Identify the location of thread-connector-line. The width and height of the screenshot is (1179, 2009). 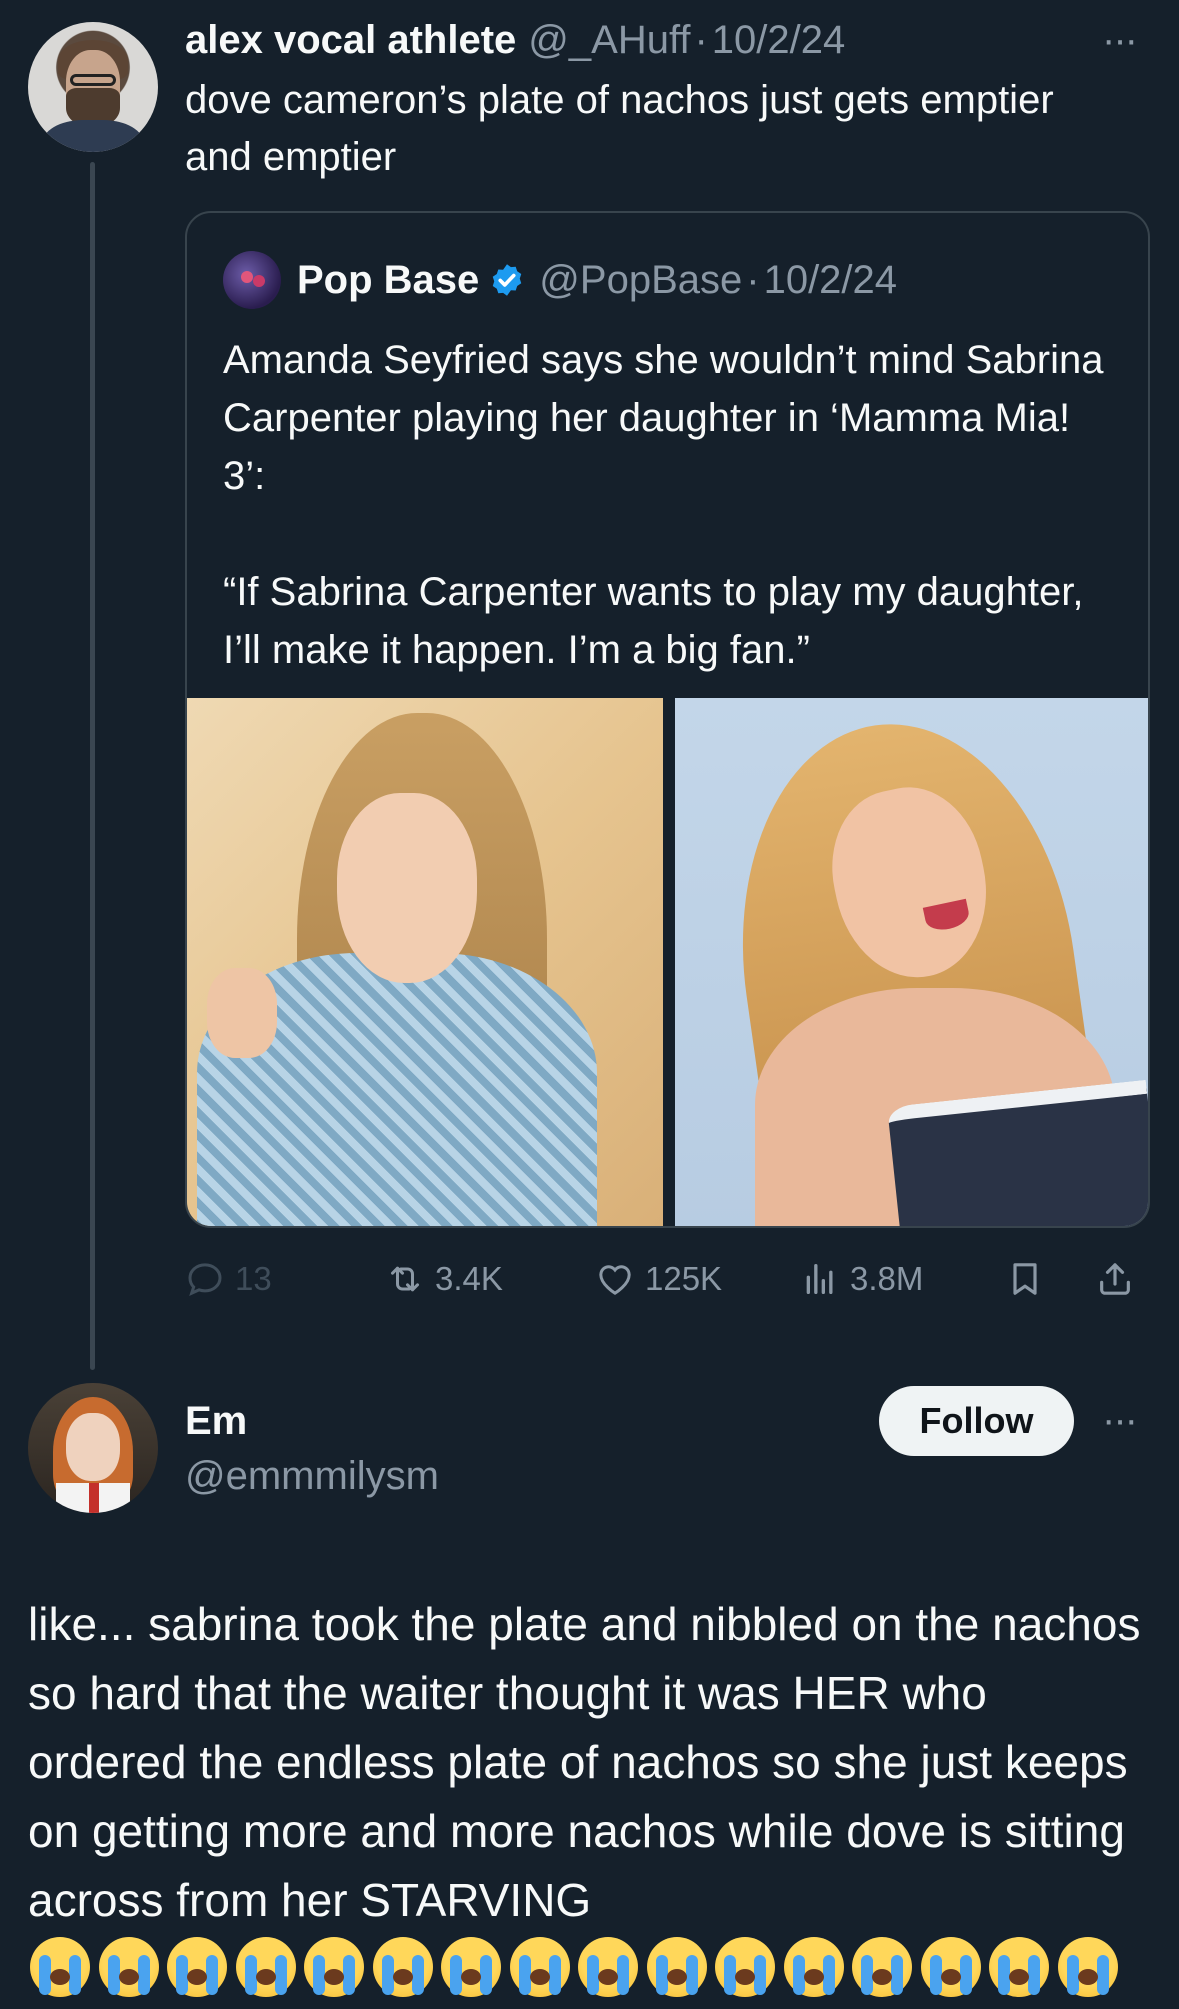
(92, 766).